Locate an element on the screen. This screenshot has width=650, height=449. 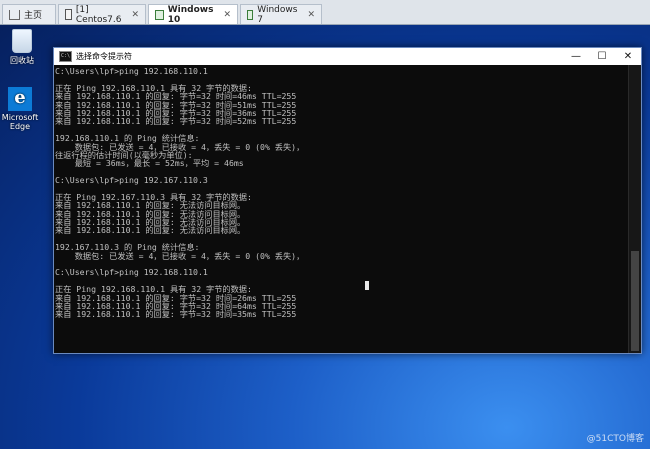
cmd-titlebar: C:\ 选择命令提示符 — ☐ ✕ is located at coordinates (347, 56).